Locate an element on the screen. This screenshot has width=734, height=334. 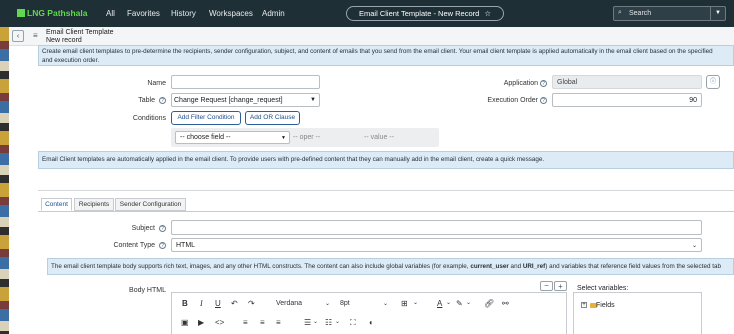
search-placeholder: Search is located at coordinates (640, 13).